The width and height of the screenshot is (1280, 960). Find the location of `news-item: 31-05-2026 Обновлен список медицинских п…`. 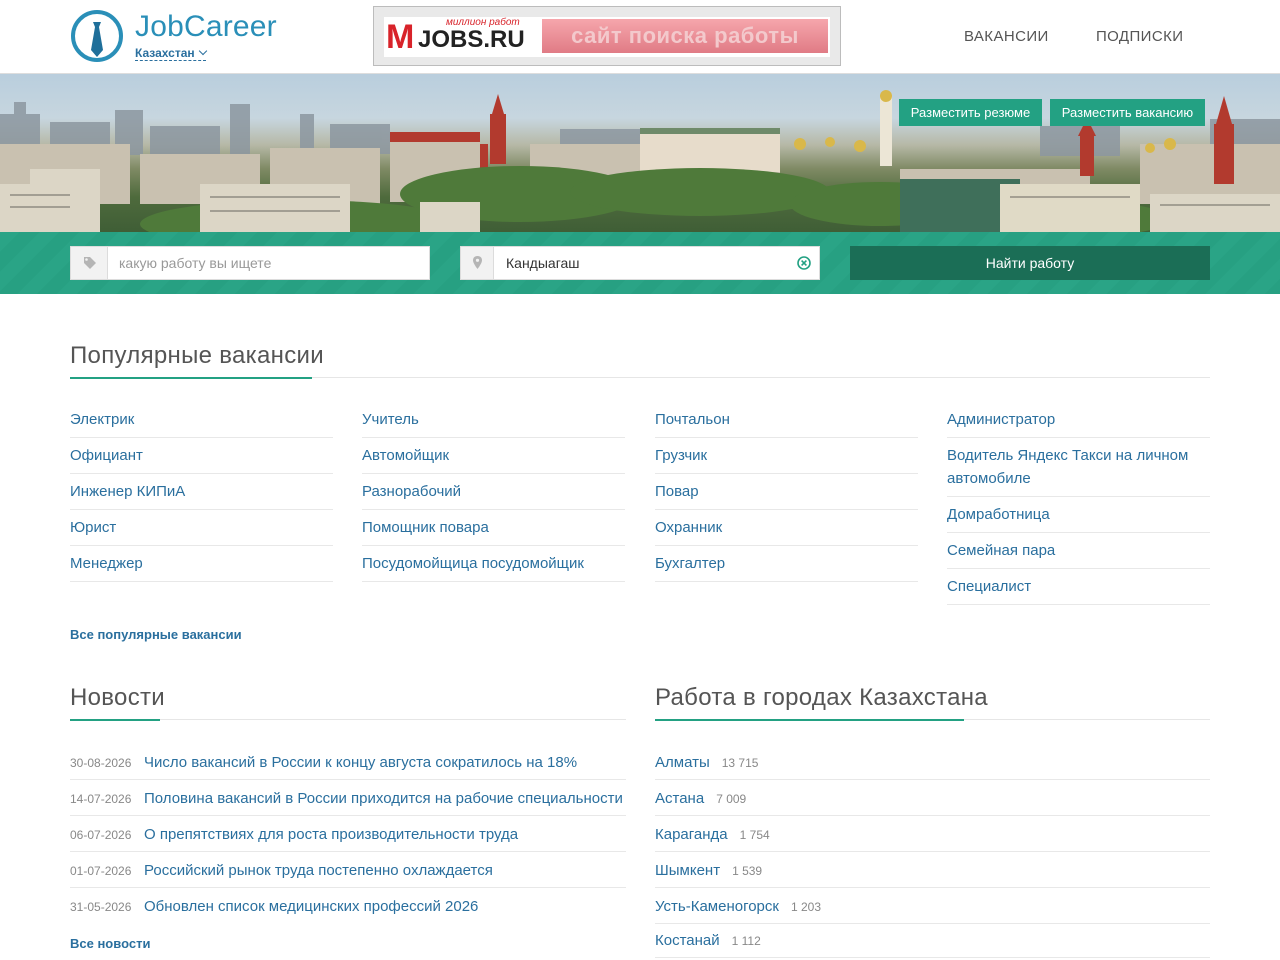

news-item: 31-05-2026 Обновлен список медицинских п… is located at coordinates (348, 906).